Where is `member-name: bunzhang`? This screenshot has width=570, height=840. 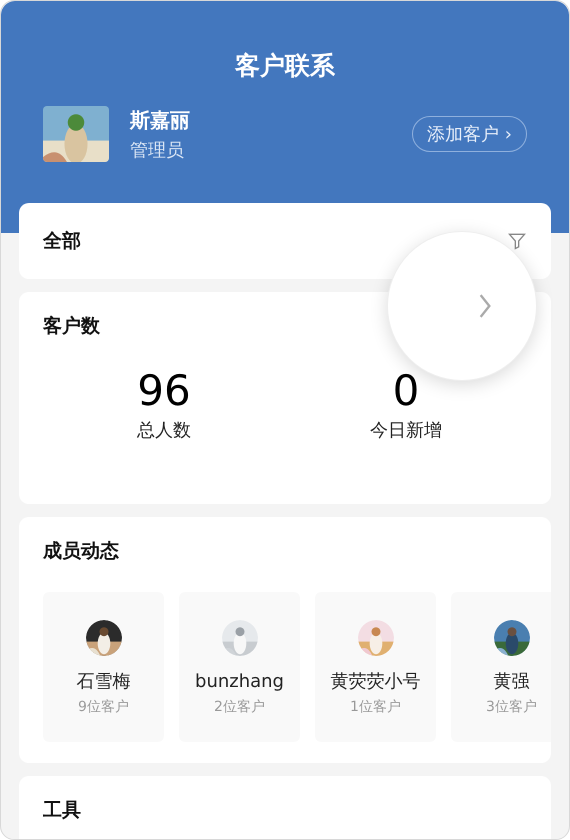 member-name: bunzhang is located at coordinates (239, 682).